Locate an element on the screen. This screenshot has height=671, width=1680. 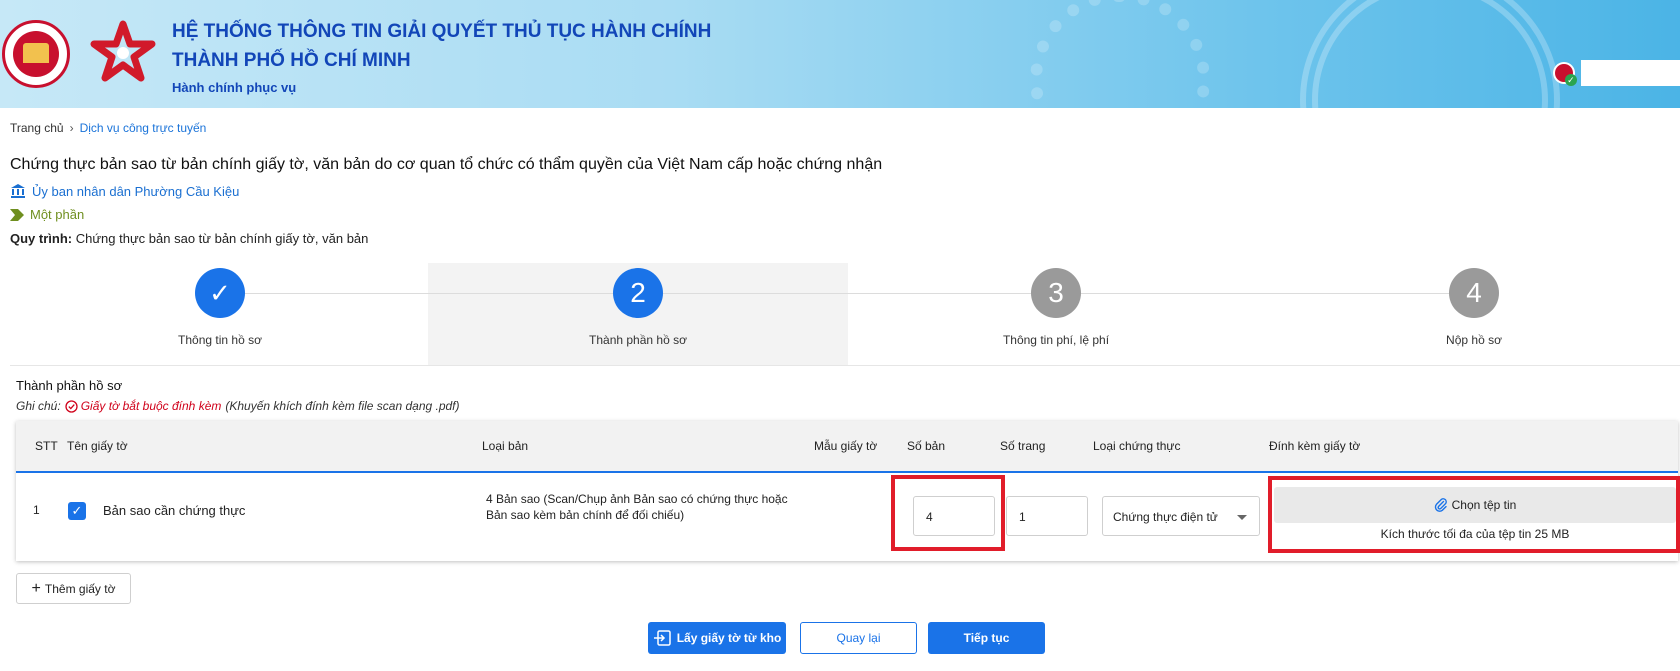
verified-icon: ✓ is located at coordinates (1570, 80).